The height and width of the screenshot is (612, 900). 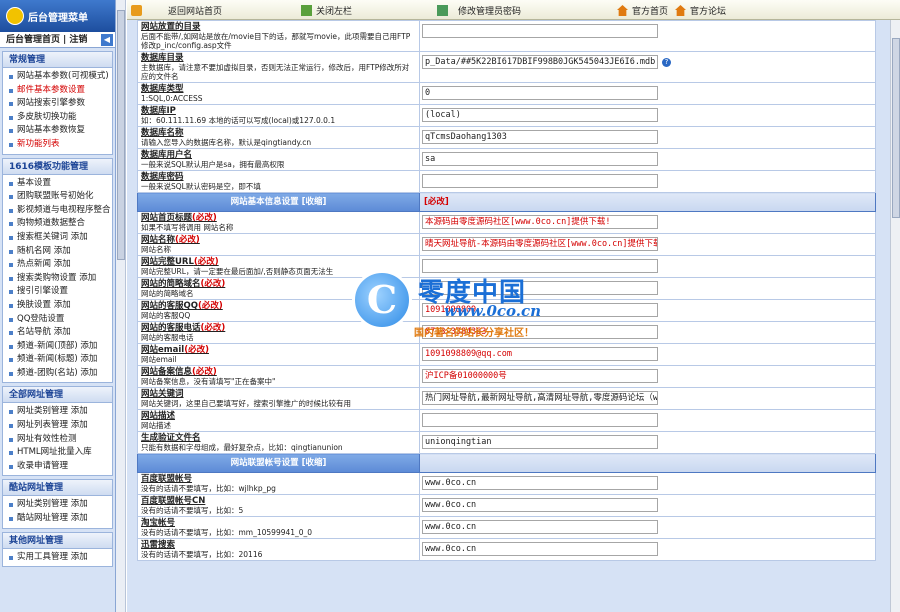 What do you see at coordinates (156, 425) in the screenshot?
I see `setting-description: 网站描述` at bounding box center [156, 425].